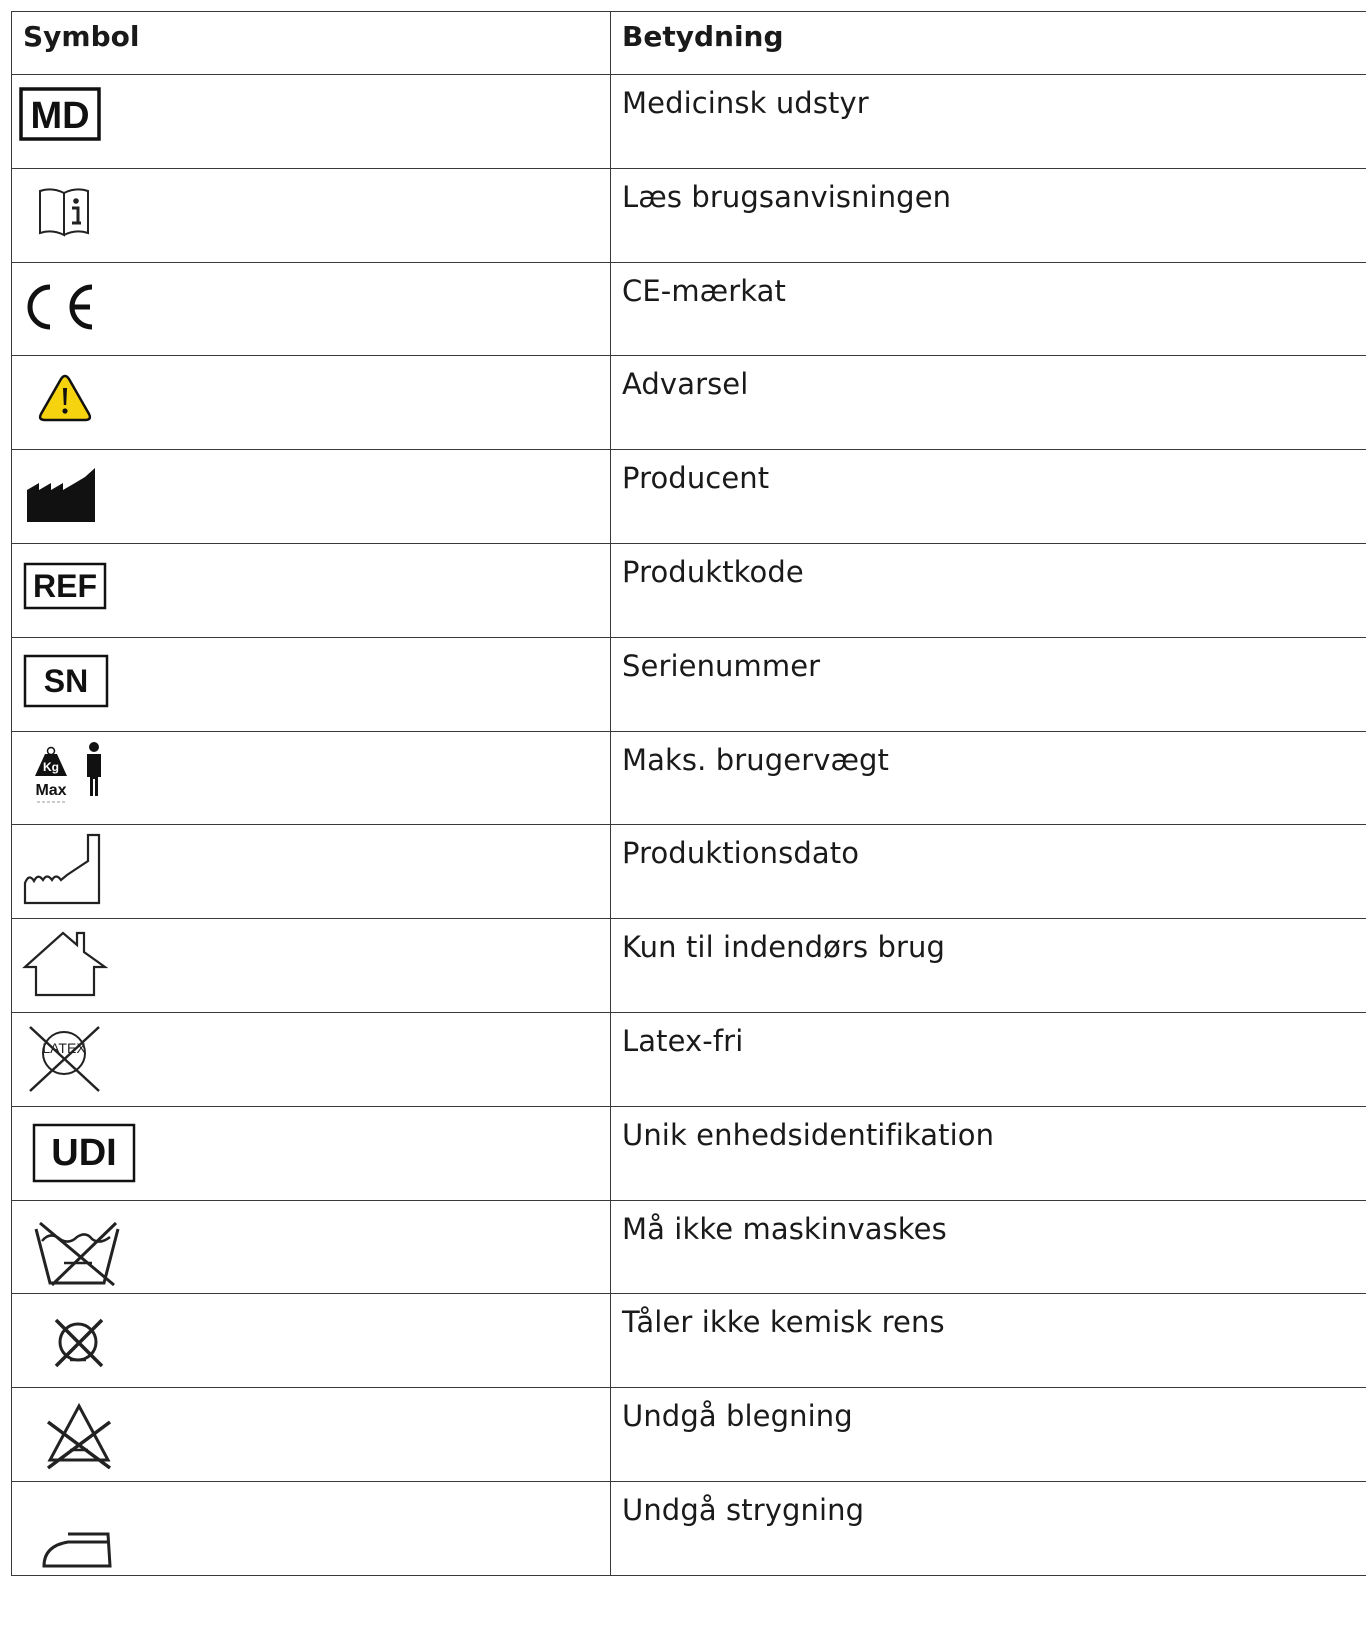  I want to click on meaning-text: Unik enhedsidentifikation, so click(808, 1134).